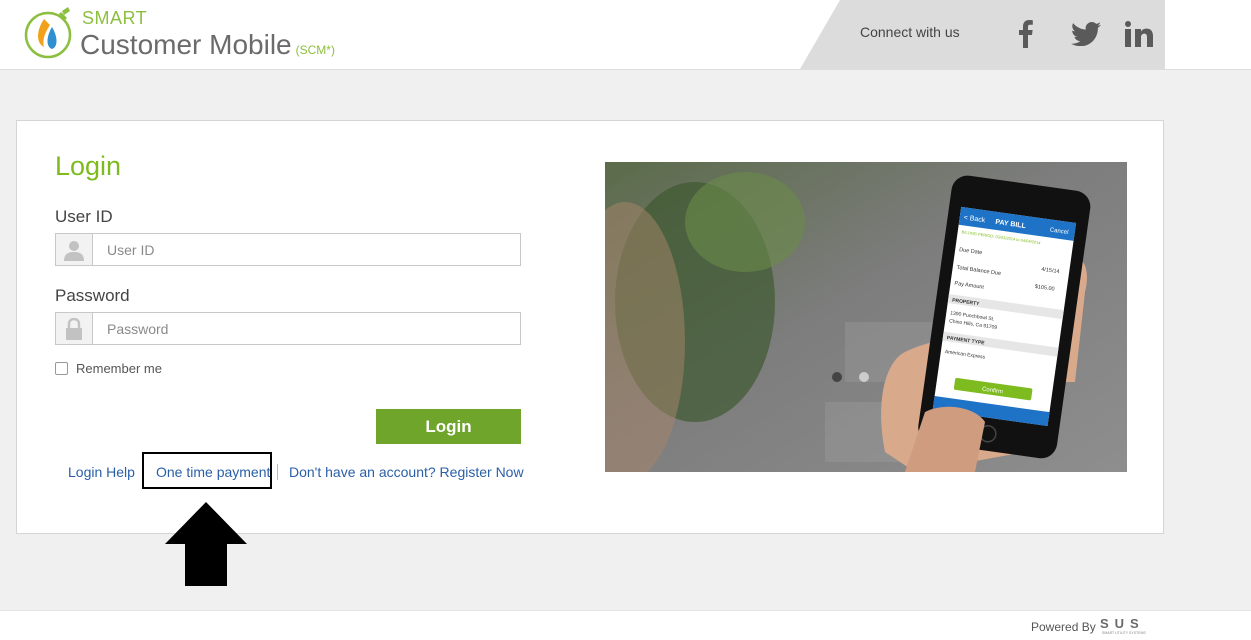  Describe the element at coordinates (119, 368) in the screenshot. I see `remember-me-label: Remember me` at that location.